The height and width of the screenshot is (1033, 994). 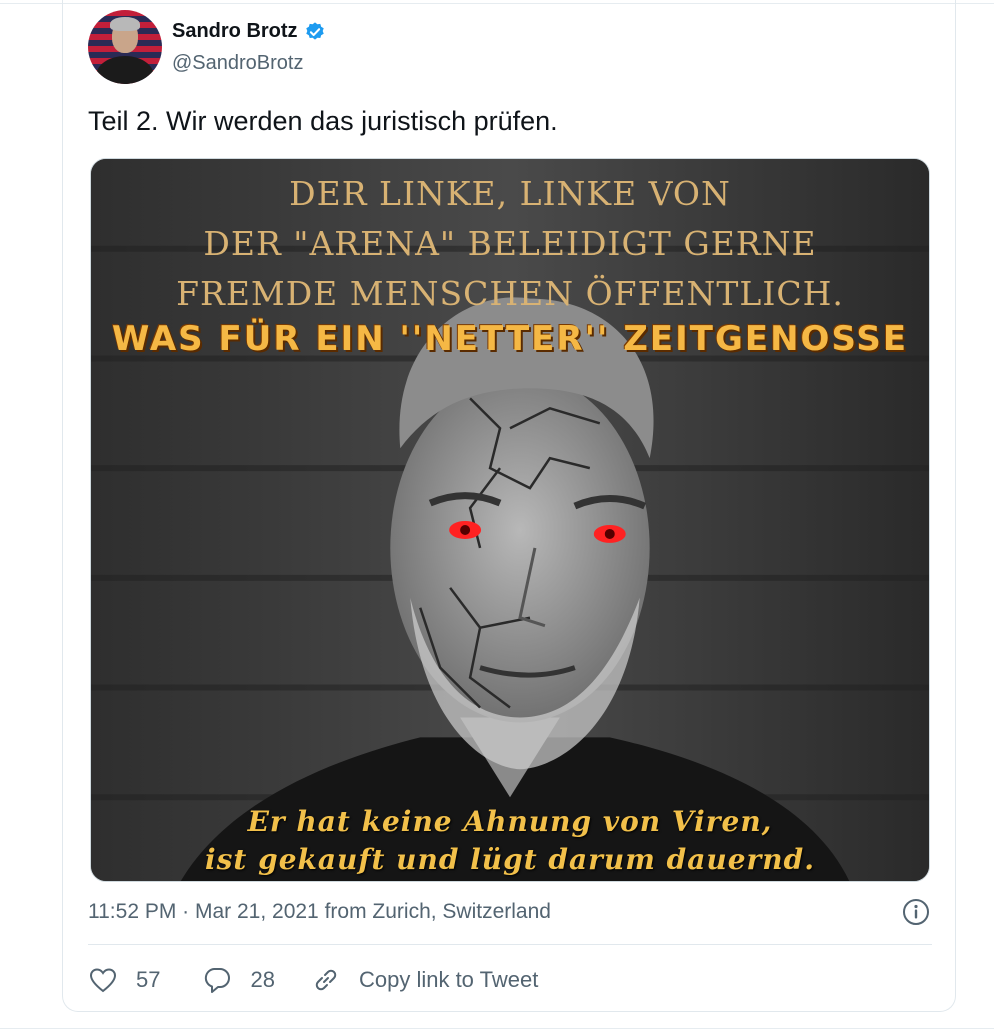 I want to click on image-top-line: DER LINKE, LINKE VON, so click(x=510, y=193).